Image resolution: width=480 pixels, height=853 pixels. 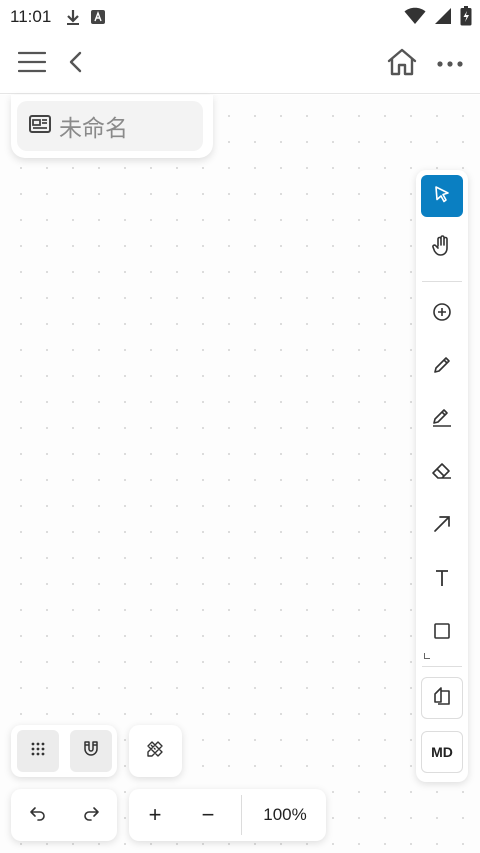 I want to click on wifi-icon, so click(x=415, y=18).